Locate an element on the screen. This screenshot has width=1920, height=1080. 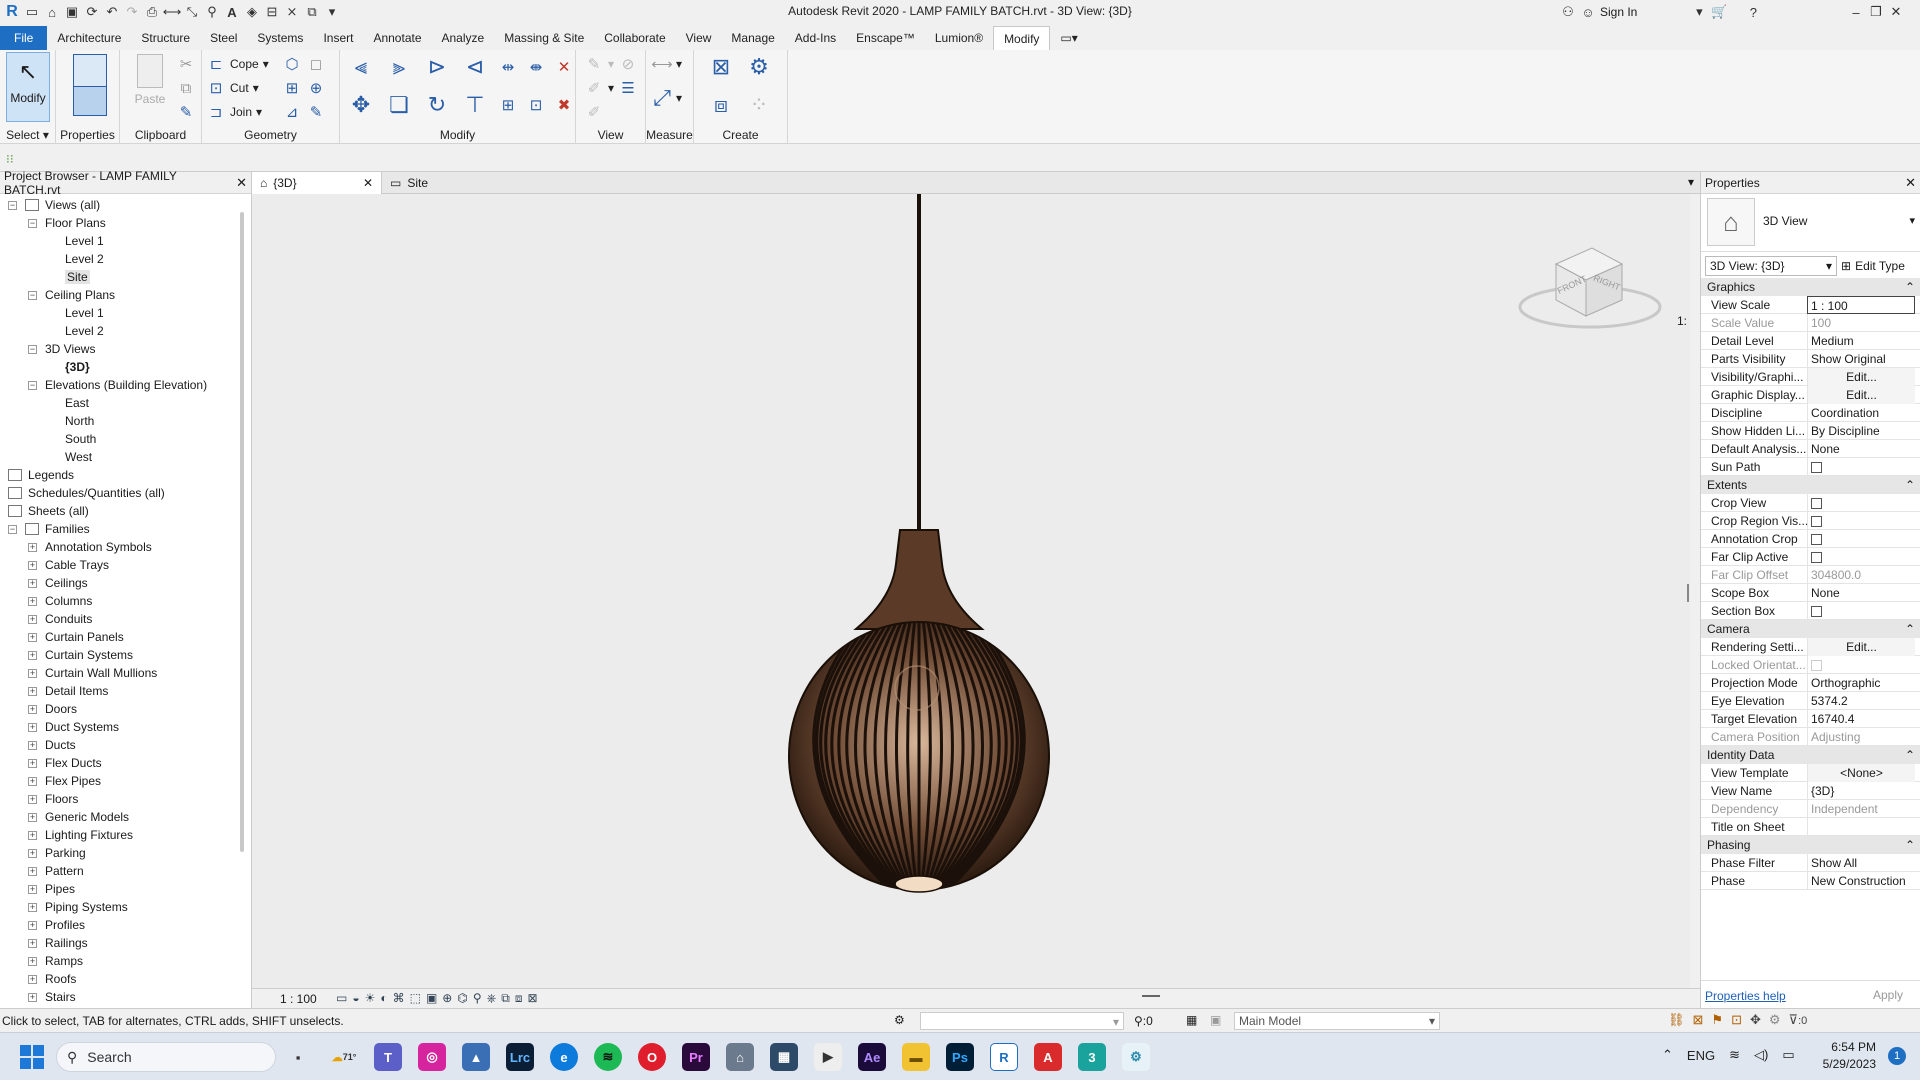
tree-node: + Conduits is located at coordinates (60, 619).